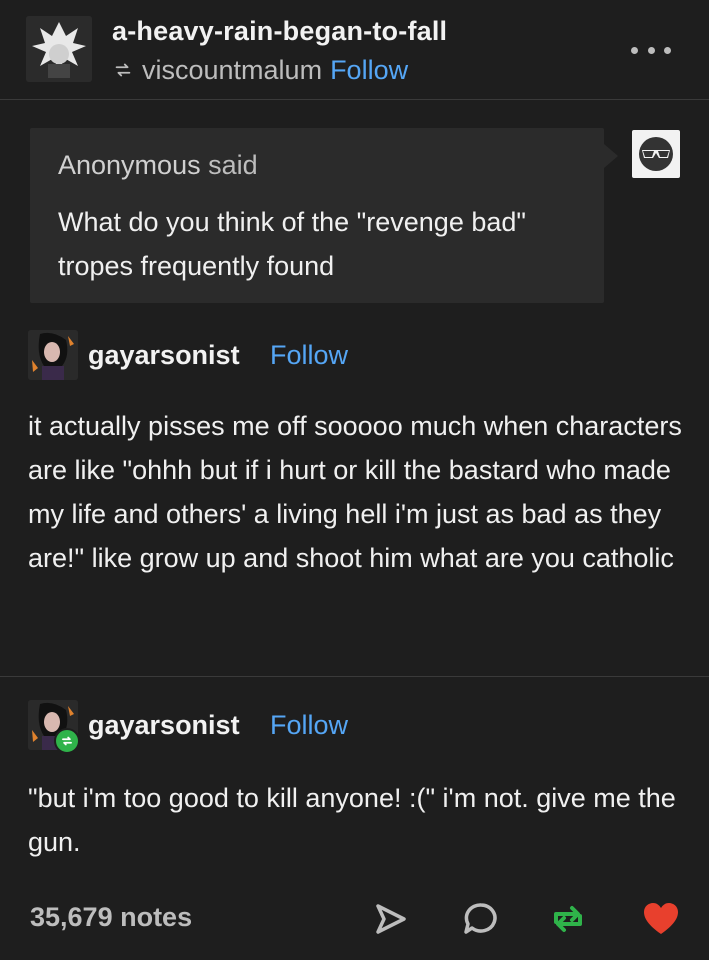 The height and width of the screenshot is (960, 709). What do you see at coordinates (129, 165) in the screenshot?
I see `asker-name: Anonymous` at bounding box center [129, 165].